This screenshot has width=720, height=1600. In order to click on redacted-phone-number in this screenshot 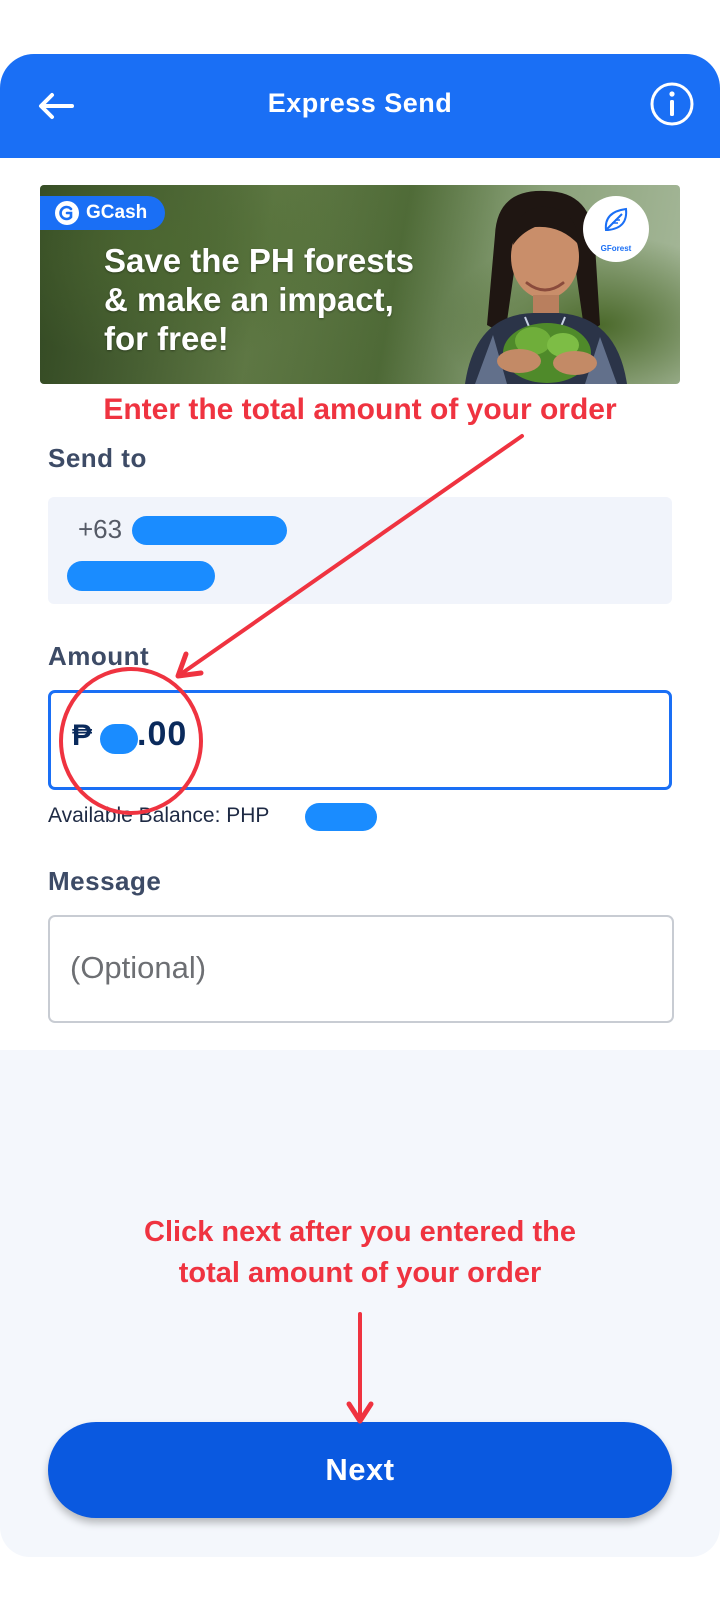, I will do `click(209, 530)`.